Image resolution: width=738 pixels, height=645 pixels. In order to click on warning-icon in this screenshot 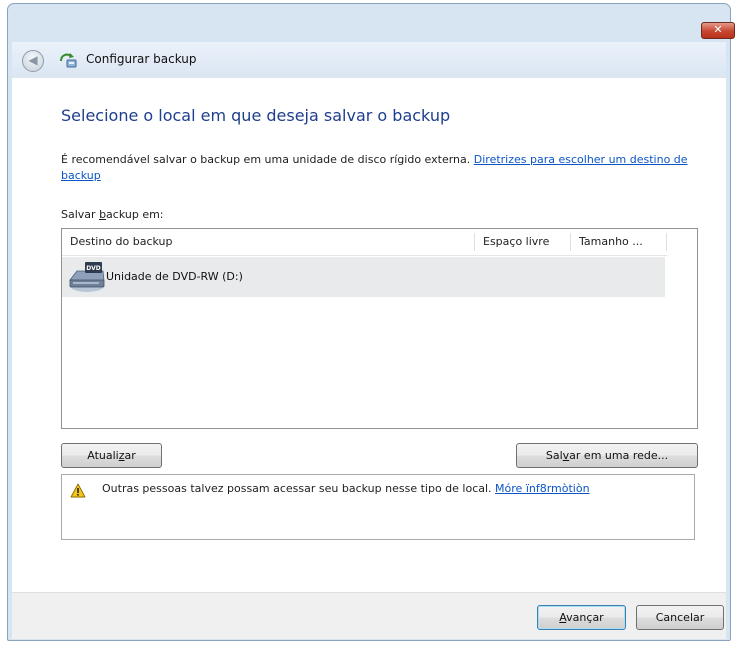, I will do `click(78, 490)`.